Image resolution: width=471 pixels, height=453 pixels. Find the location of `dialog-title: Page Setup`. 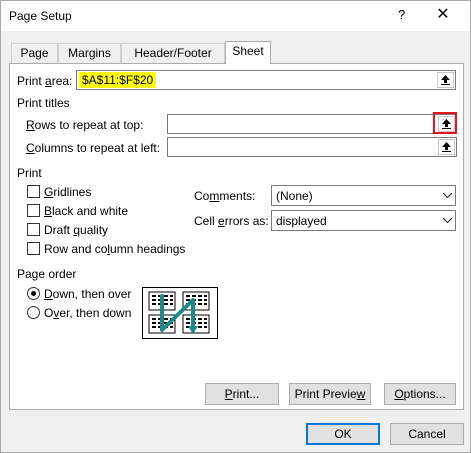

dialog-title: Page Setup is located at coordinates (40, 16).